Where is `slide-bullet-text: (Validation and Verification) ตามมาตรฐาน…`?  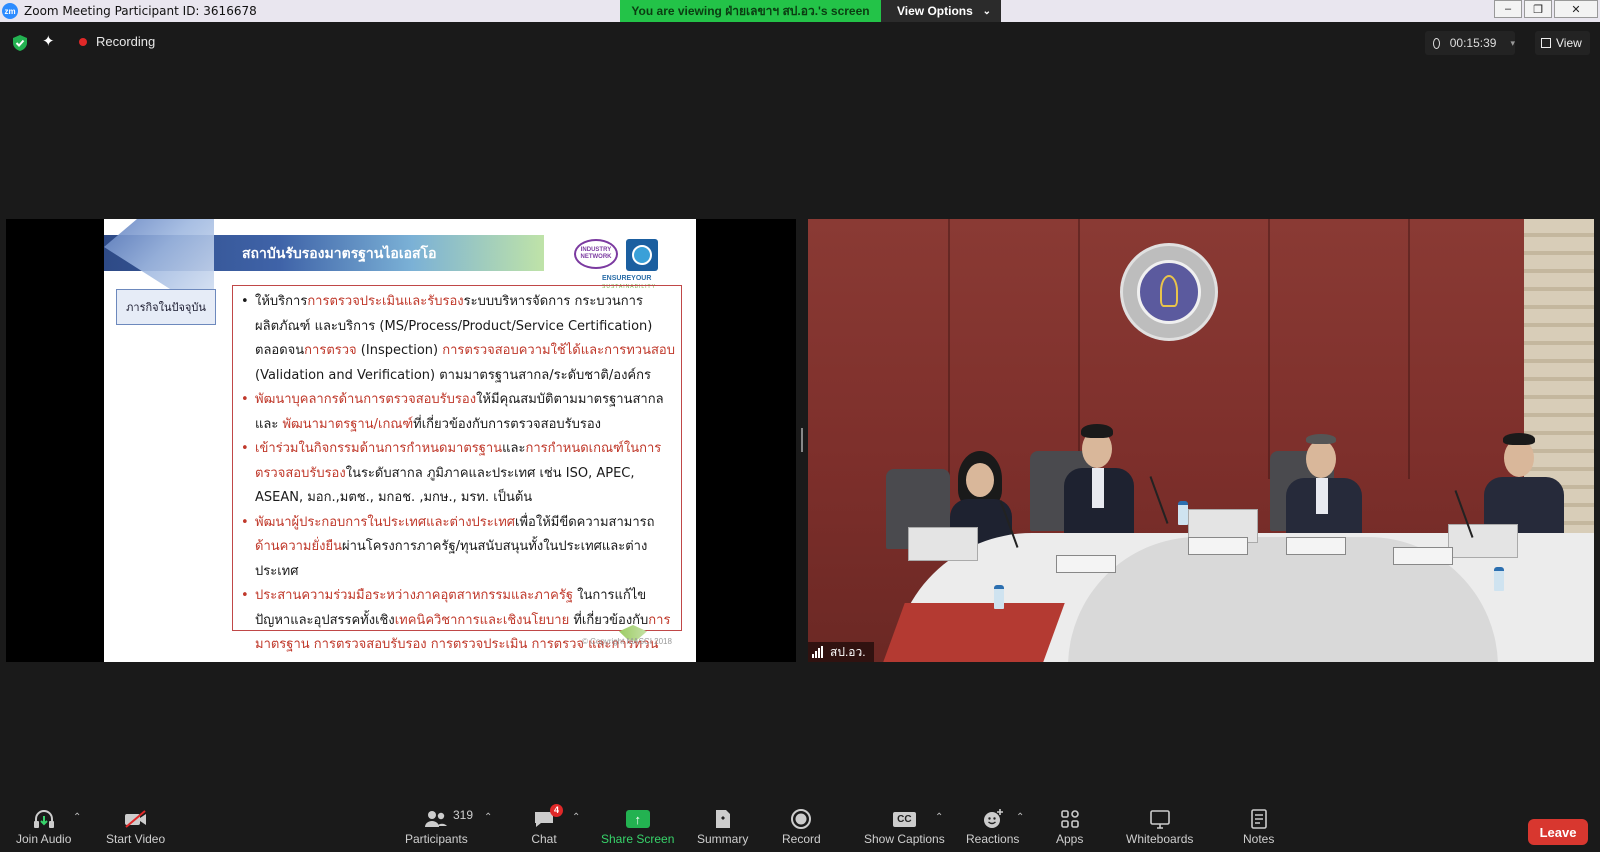 slide-bullet-text: (Validation and Verification) ตามมาตรฐาน… is located at coordinates (453, 375).